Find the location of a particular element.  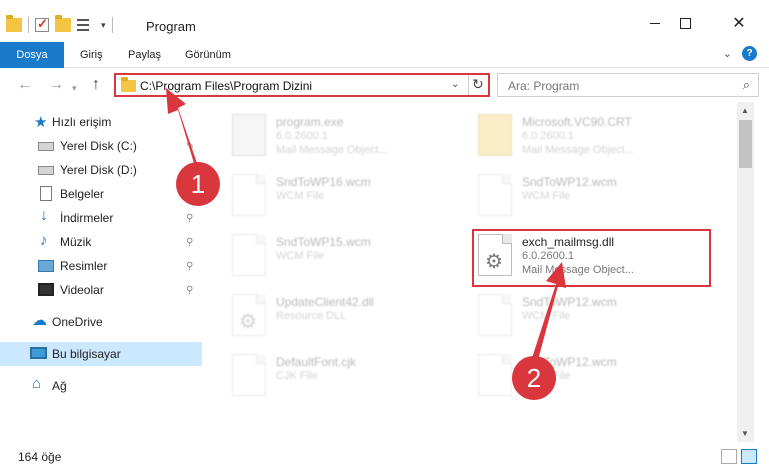

close-icon: ✕ is located at coordinates (739, 23).